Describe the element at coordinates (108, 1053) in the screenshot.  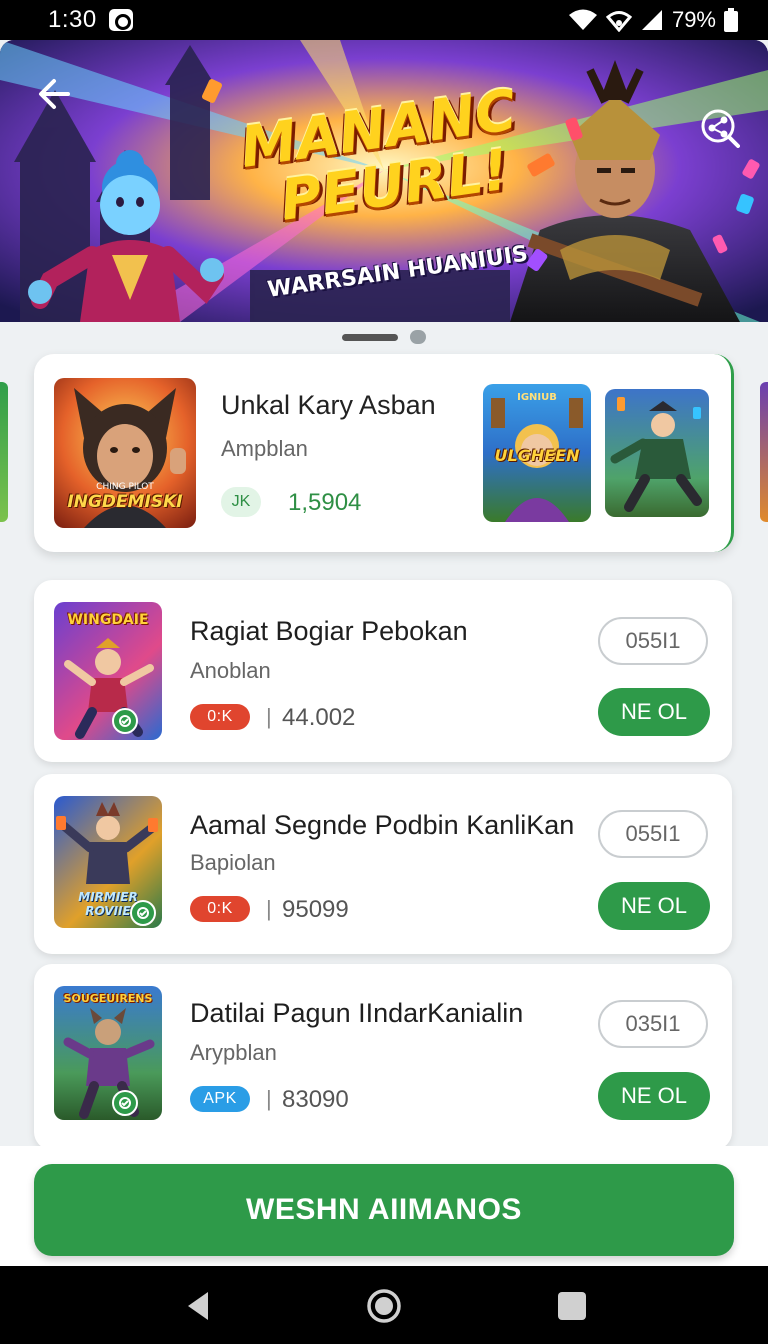
I see `app-icon: SOUGEUIRENS` at that location.